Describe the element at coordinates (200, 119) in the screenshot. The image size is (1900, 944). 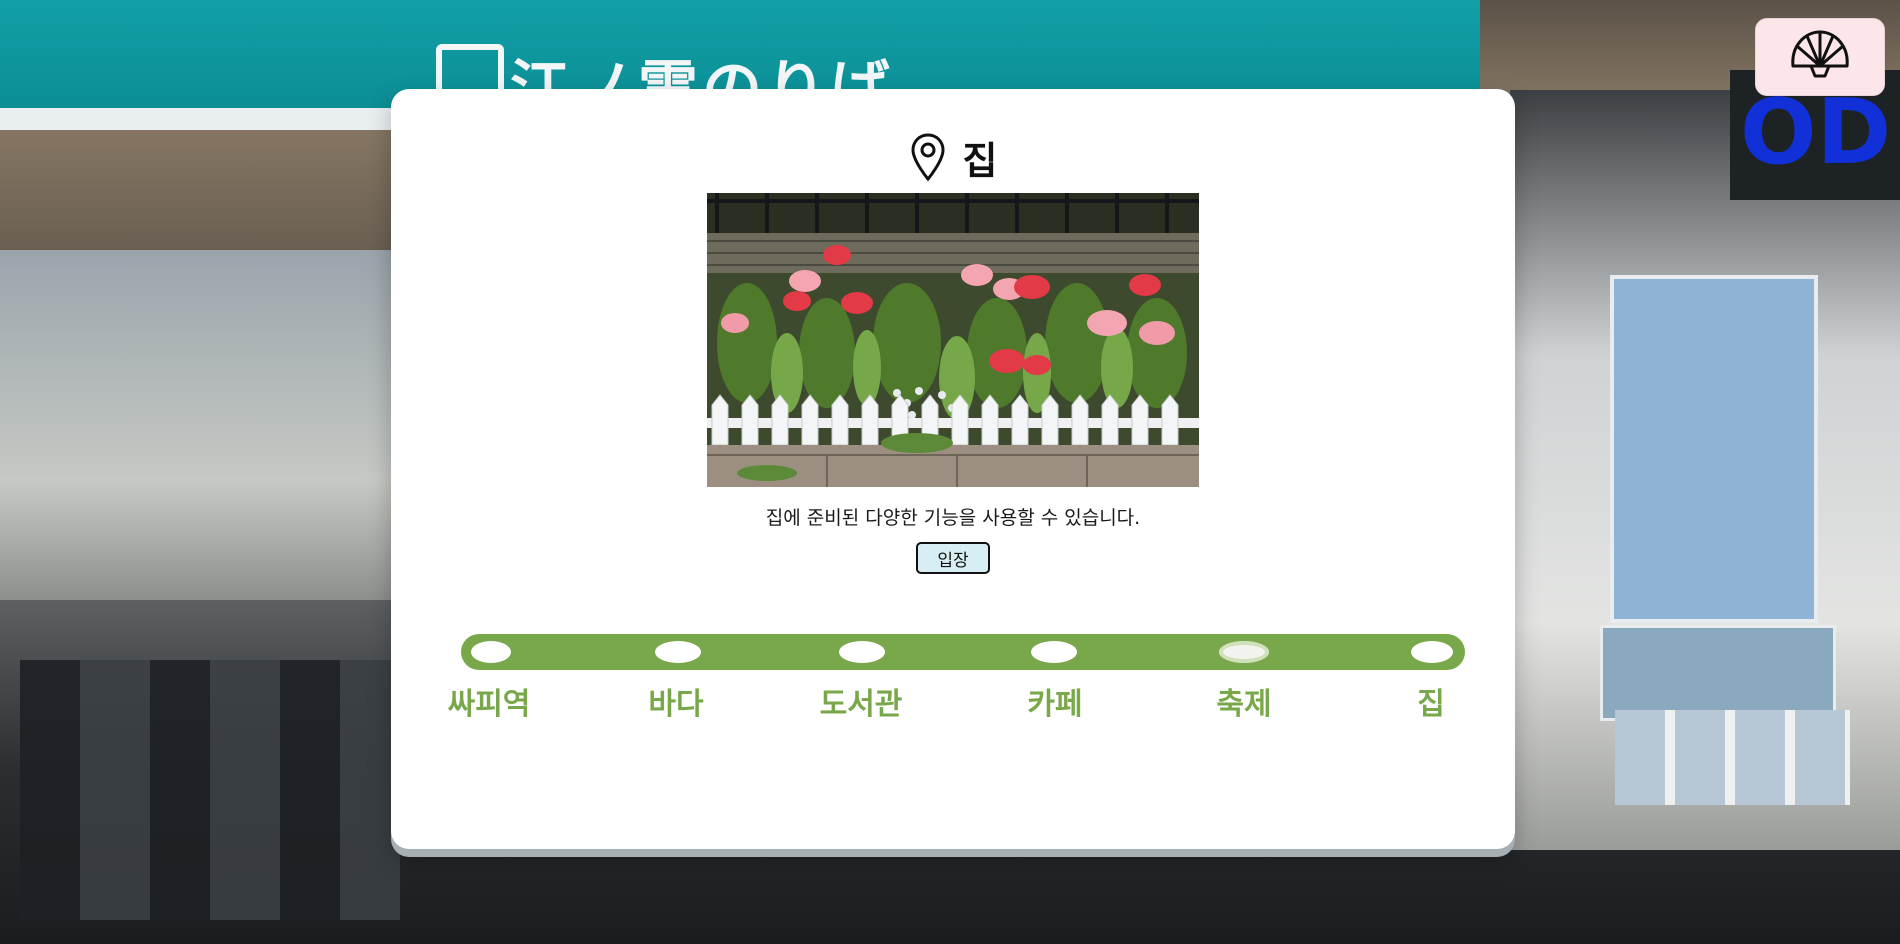
I see `light-band` at that location.